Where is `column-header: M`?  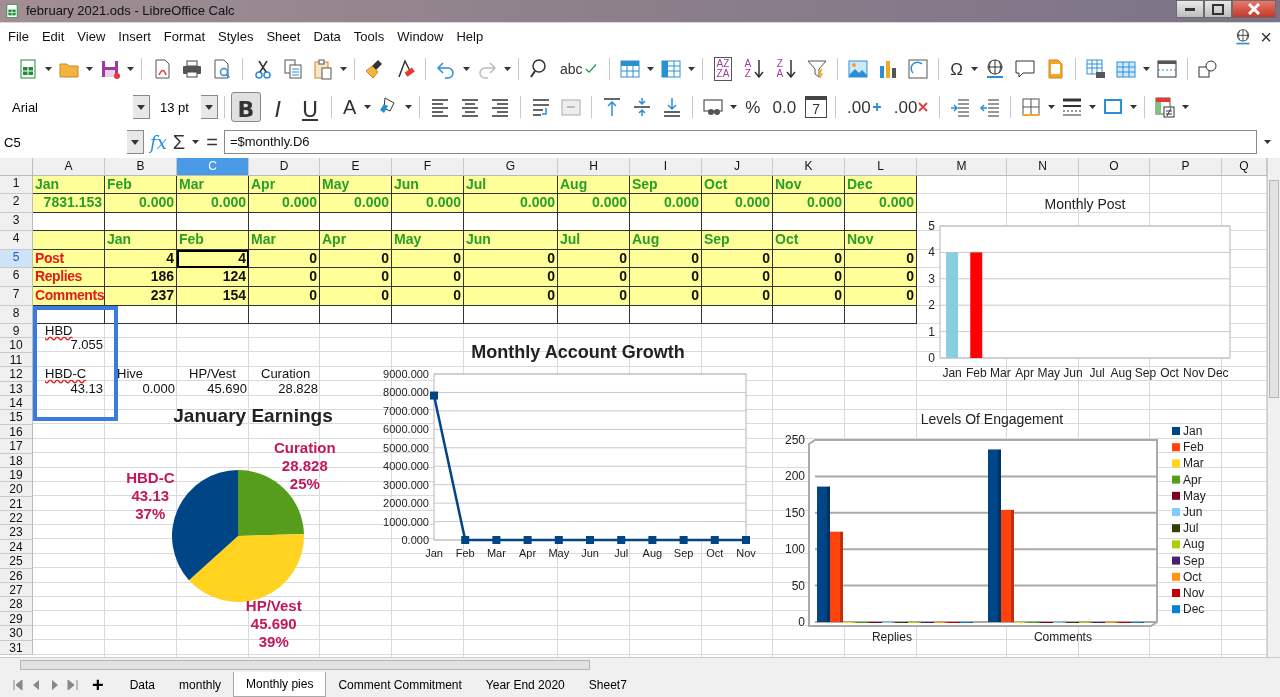 column-header: M is located at coordinates (962, 167).